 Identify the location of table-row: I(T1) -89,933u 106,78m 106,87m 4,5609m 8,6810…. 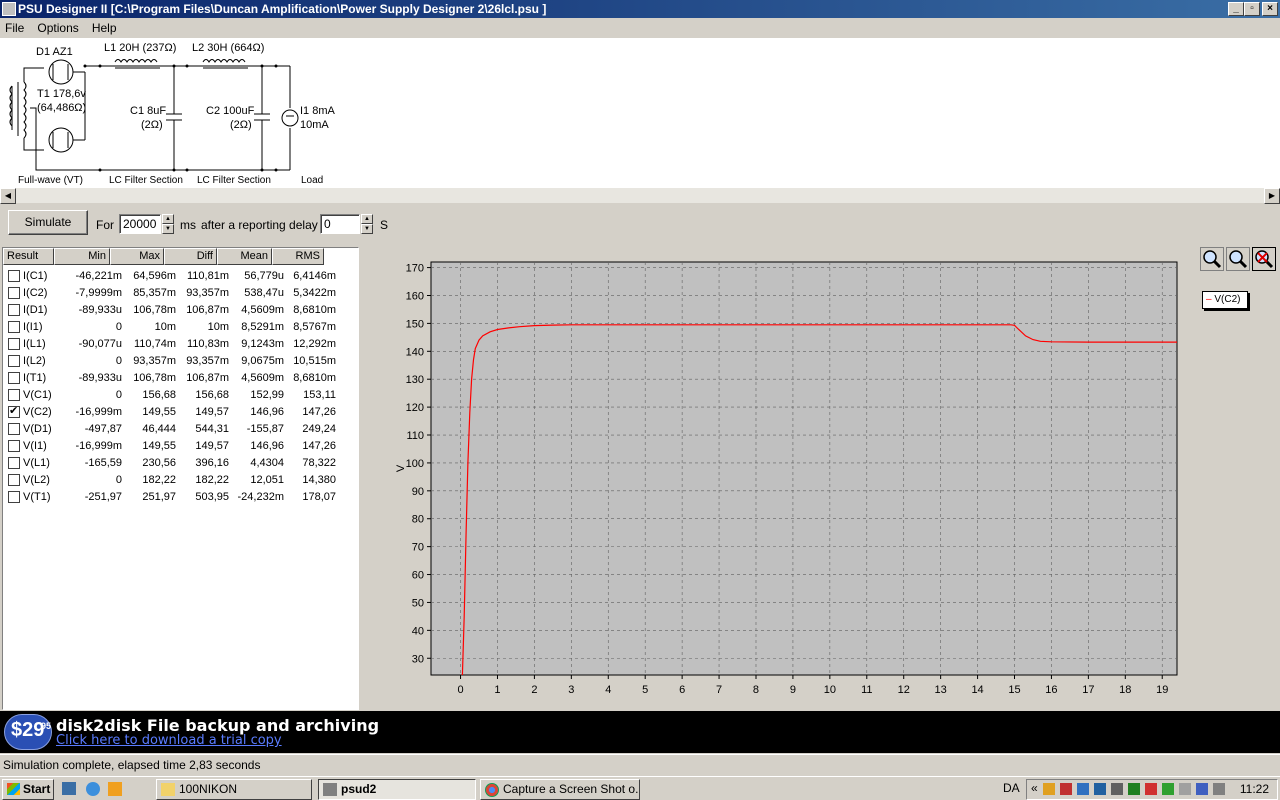
(169, 377).